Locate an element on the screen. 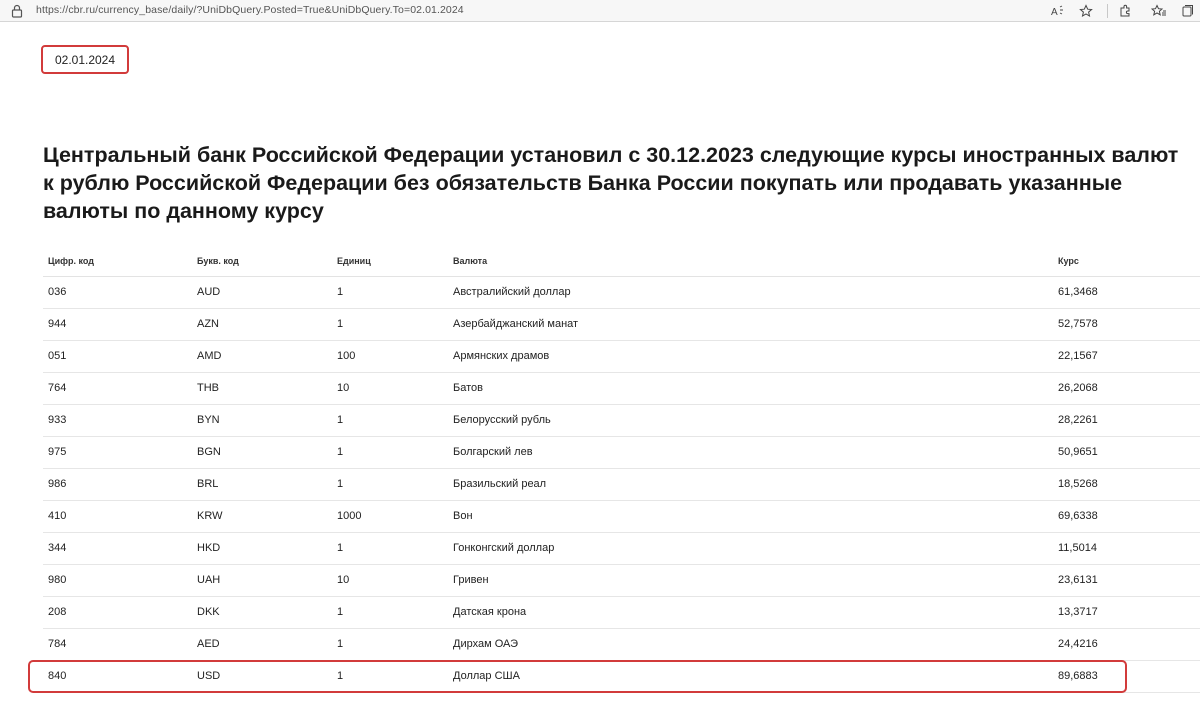  cell-rate: 13,3717 is located at coordinates (1126, 612).